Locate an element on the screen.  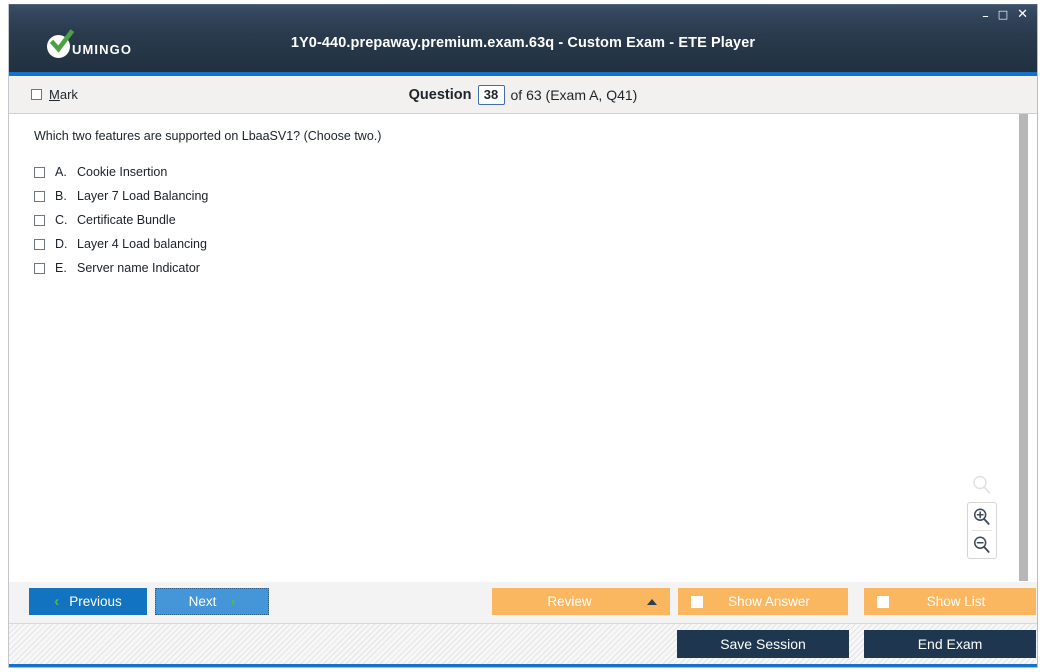
zoom-out-icon is located at coordinates (981, 544).